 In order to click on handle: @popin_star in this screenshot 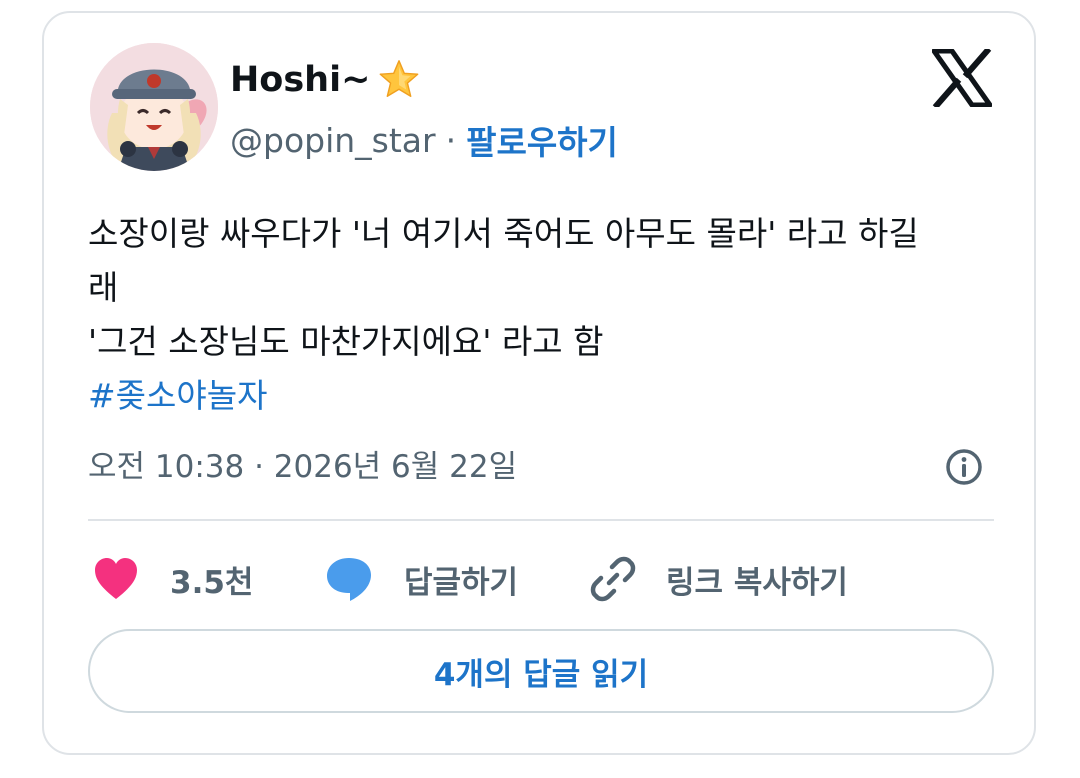, I will do `click(333, 140)`.